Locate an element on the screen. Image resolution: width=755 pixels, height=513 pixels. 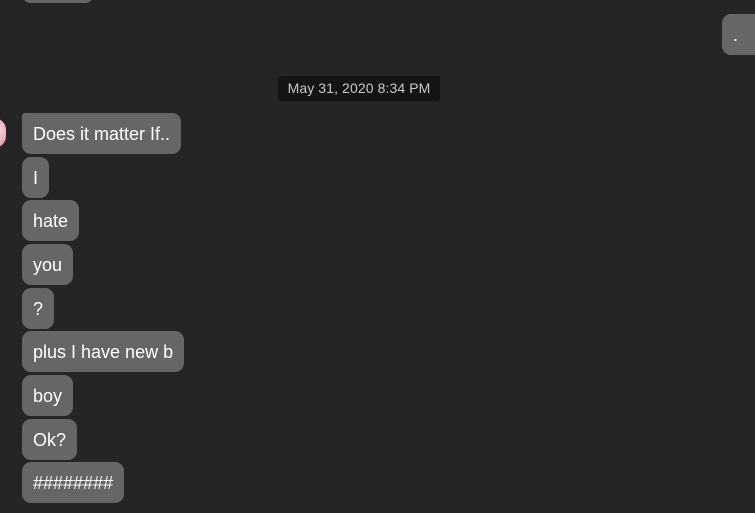
message-text: I is located at coordinates (36, 178).